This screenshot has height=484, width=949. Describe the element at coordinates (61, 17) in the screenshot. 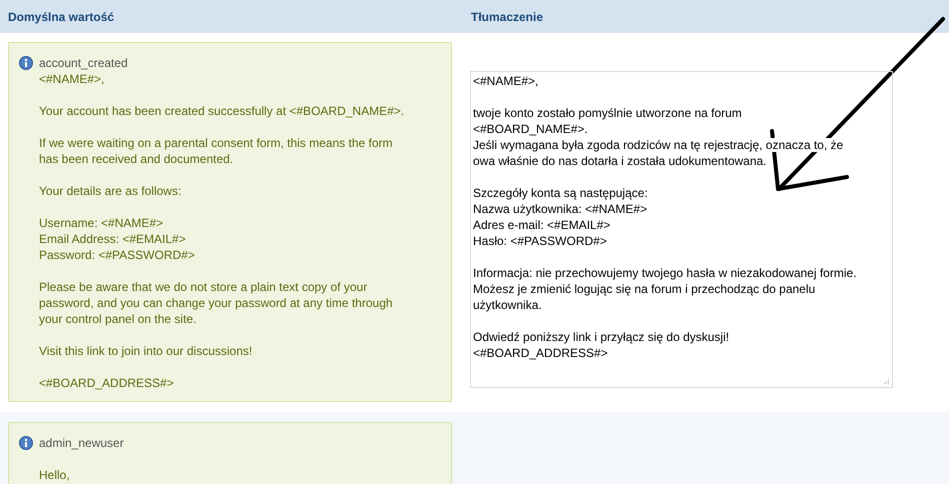

I see `column-heading: Domyślna wartość` at that location.